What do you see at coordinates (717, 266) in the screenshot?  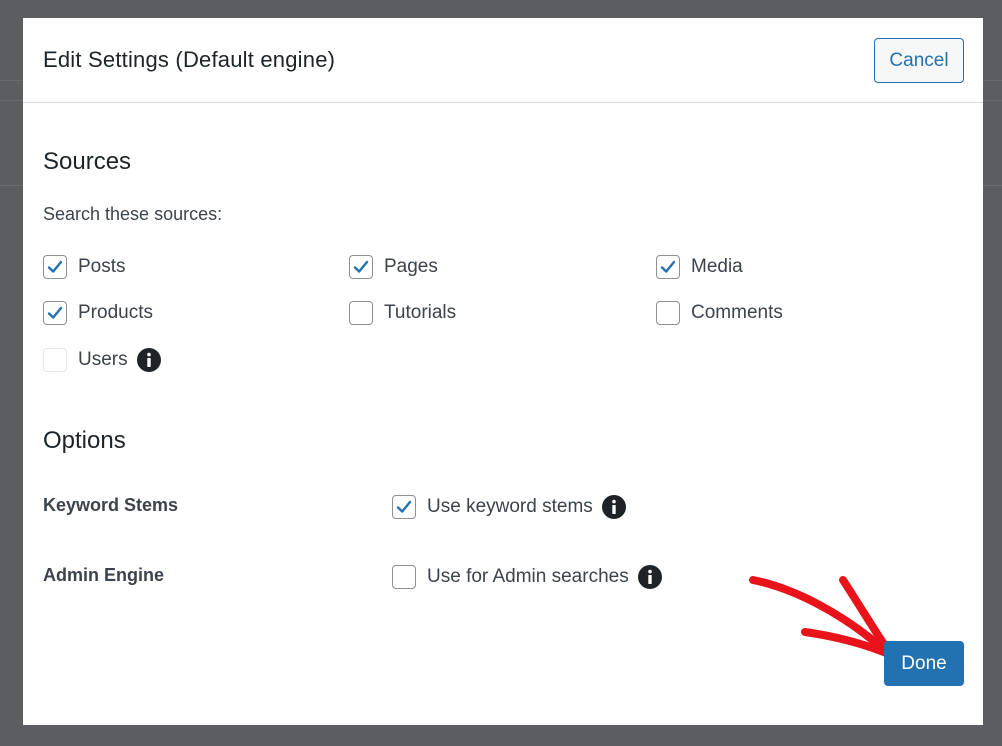 I see `media-label: Media` at bounding box center [717, 266].